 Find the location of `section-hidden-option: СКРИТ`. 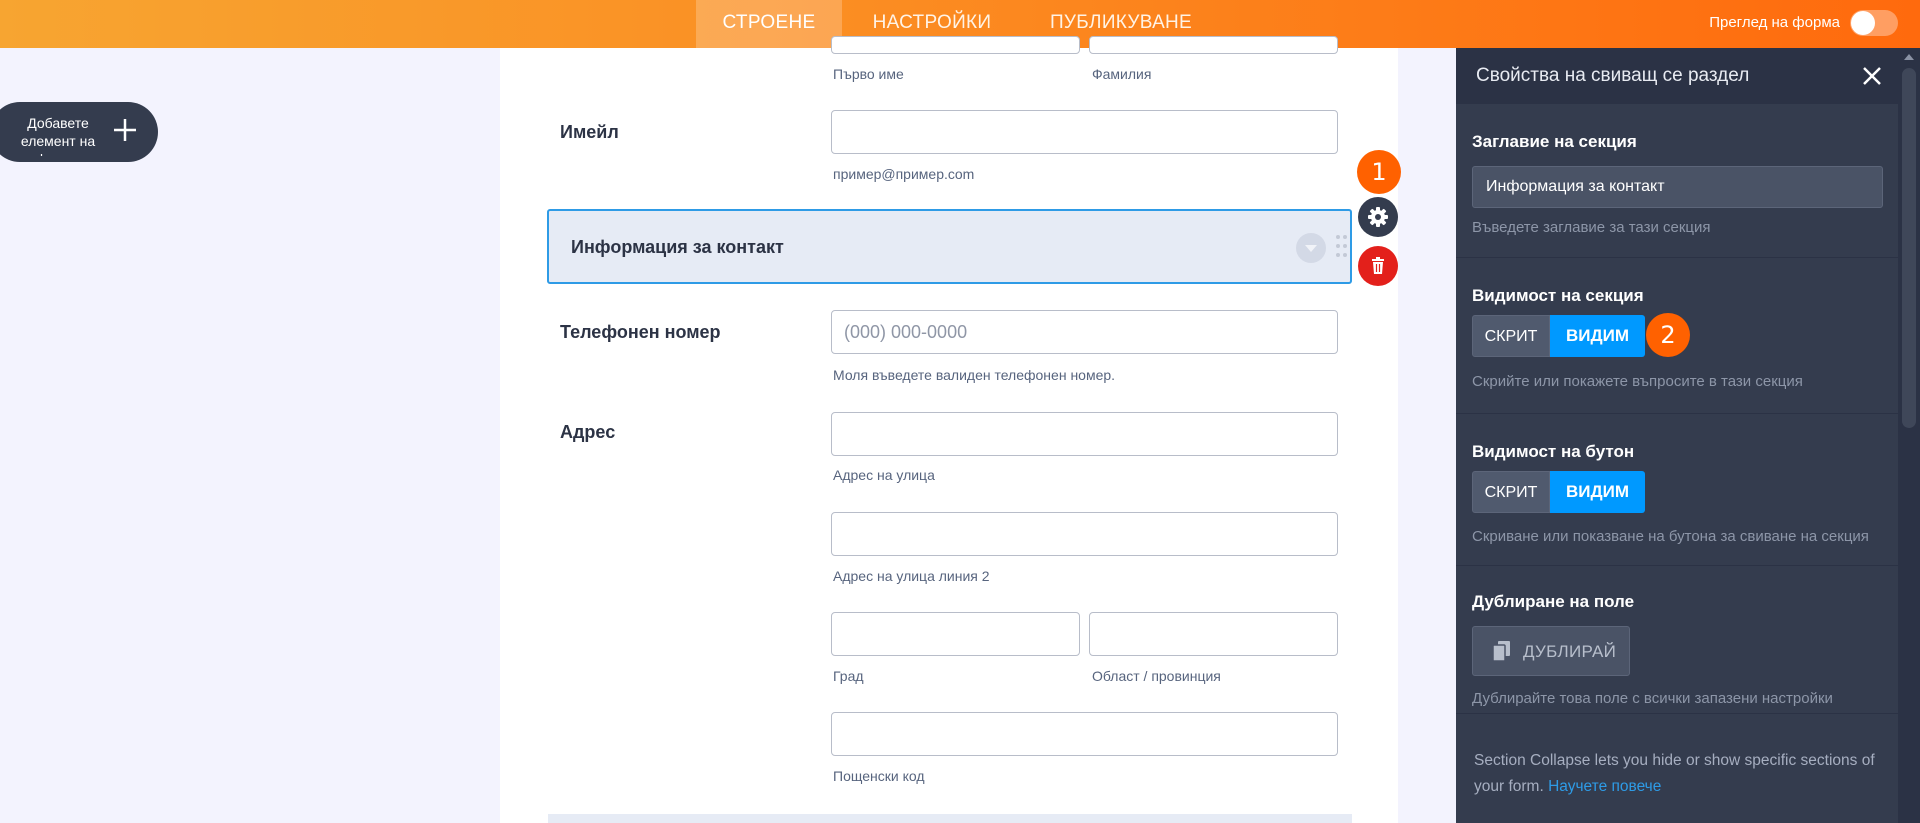

section-hidden-option: СКРИТ is located at coordinates (1511, 336).